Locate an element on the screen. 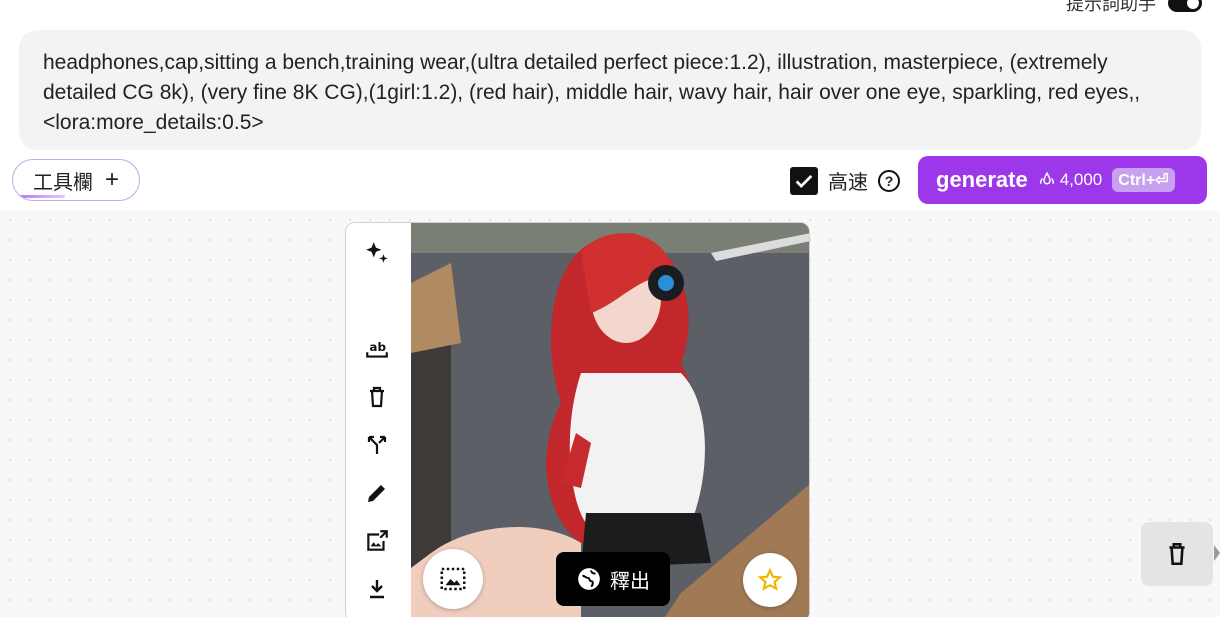 Image resolution: width=1220 pixels, height=617 pixels. release-label: 釋出 is located at coordinates (630, 581).